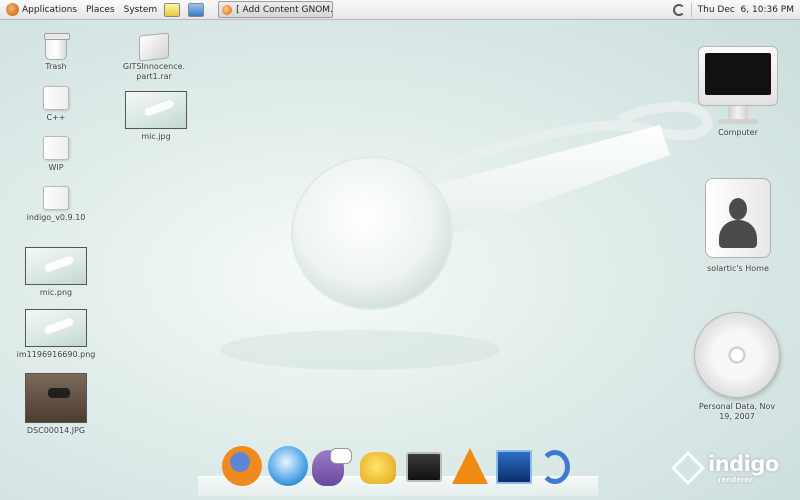 The image size is (800, 500). What do you see at coordinates (398, 486) in the screenshot?
I see `dock-shelf` at bounding box center [398, 486].